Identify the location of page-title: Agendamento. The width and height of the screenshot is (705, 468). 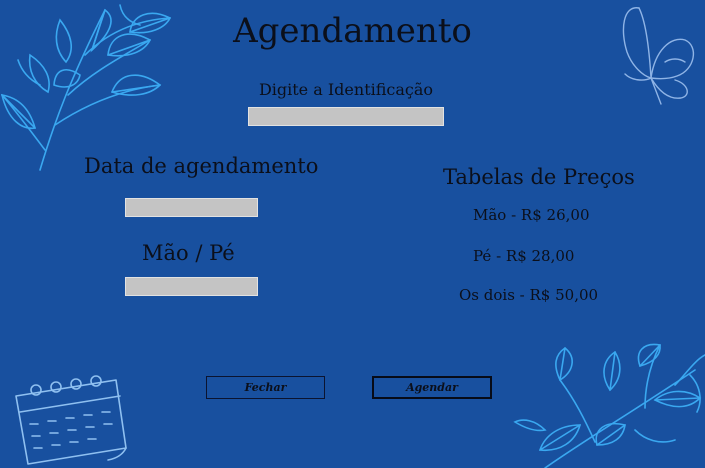
(352, 31).